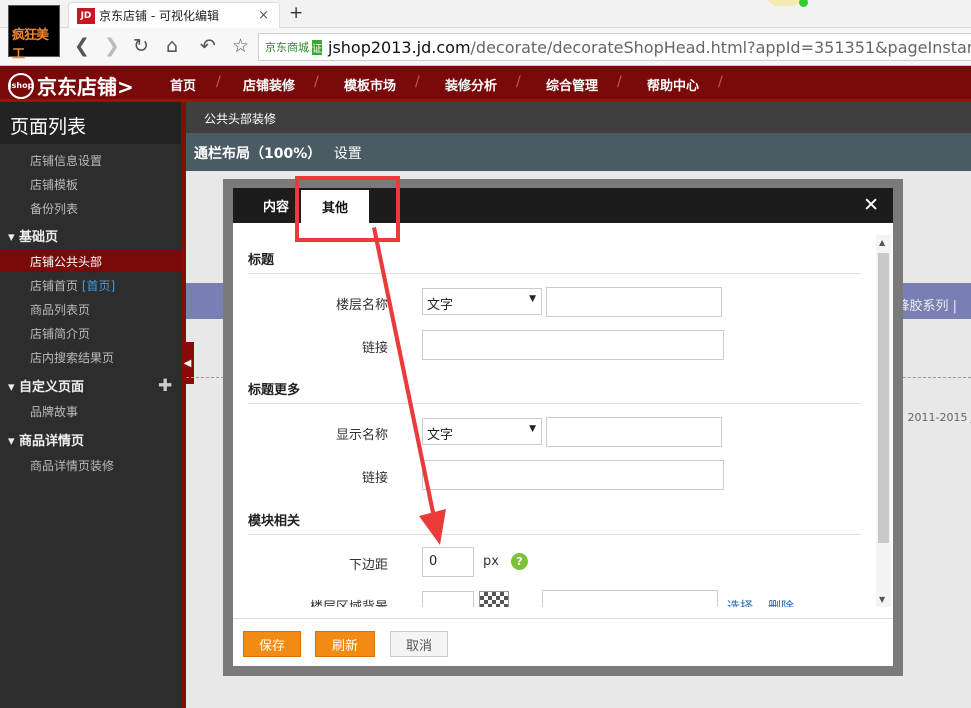 The width and height of the screenshot is (971, 708). What do you see at coordinates (491, 561) in the screenshot?
I see `margin-unit: px` at bounding box center [491, 561].